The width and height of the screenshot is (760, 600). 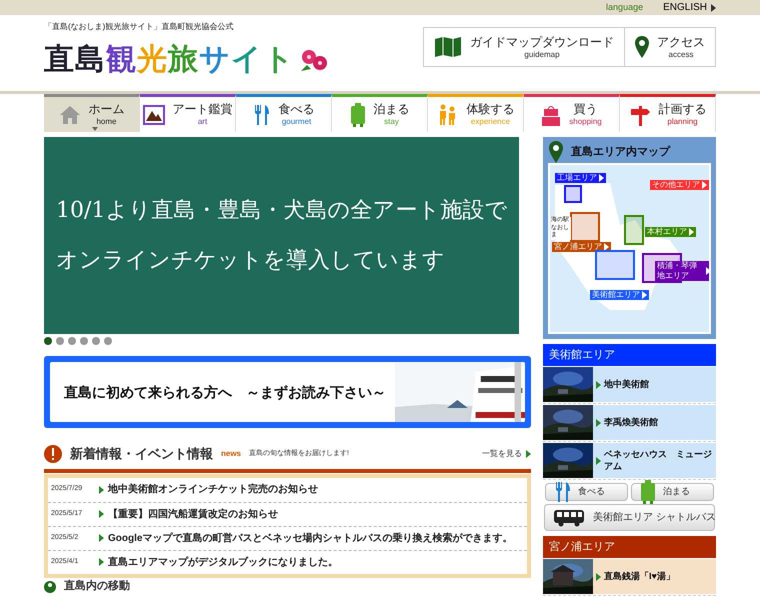 What do you see at coordinates (670, 232) in the screenshot?
I see `area-label: 本村エリア` at bounding box center [670, 232].